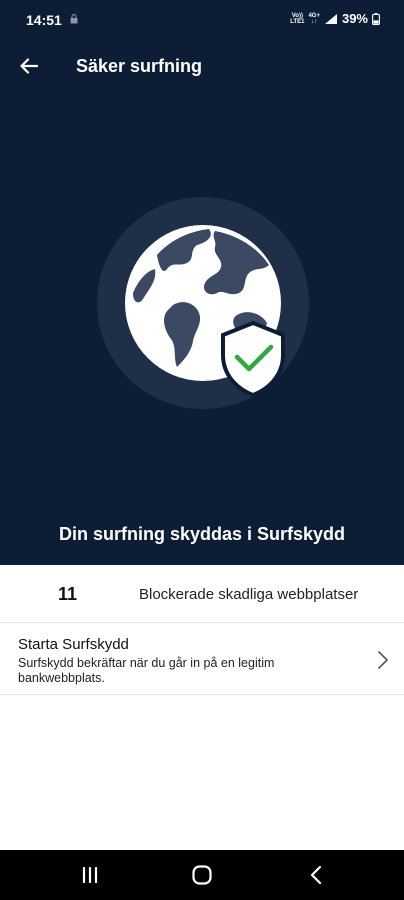  I want to click on globe-shield-illustration, so click(203, 303).